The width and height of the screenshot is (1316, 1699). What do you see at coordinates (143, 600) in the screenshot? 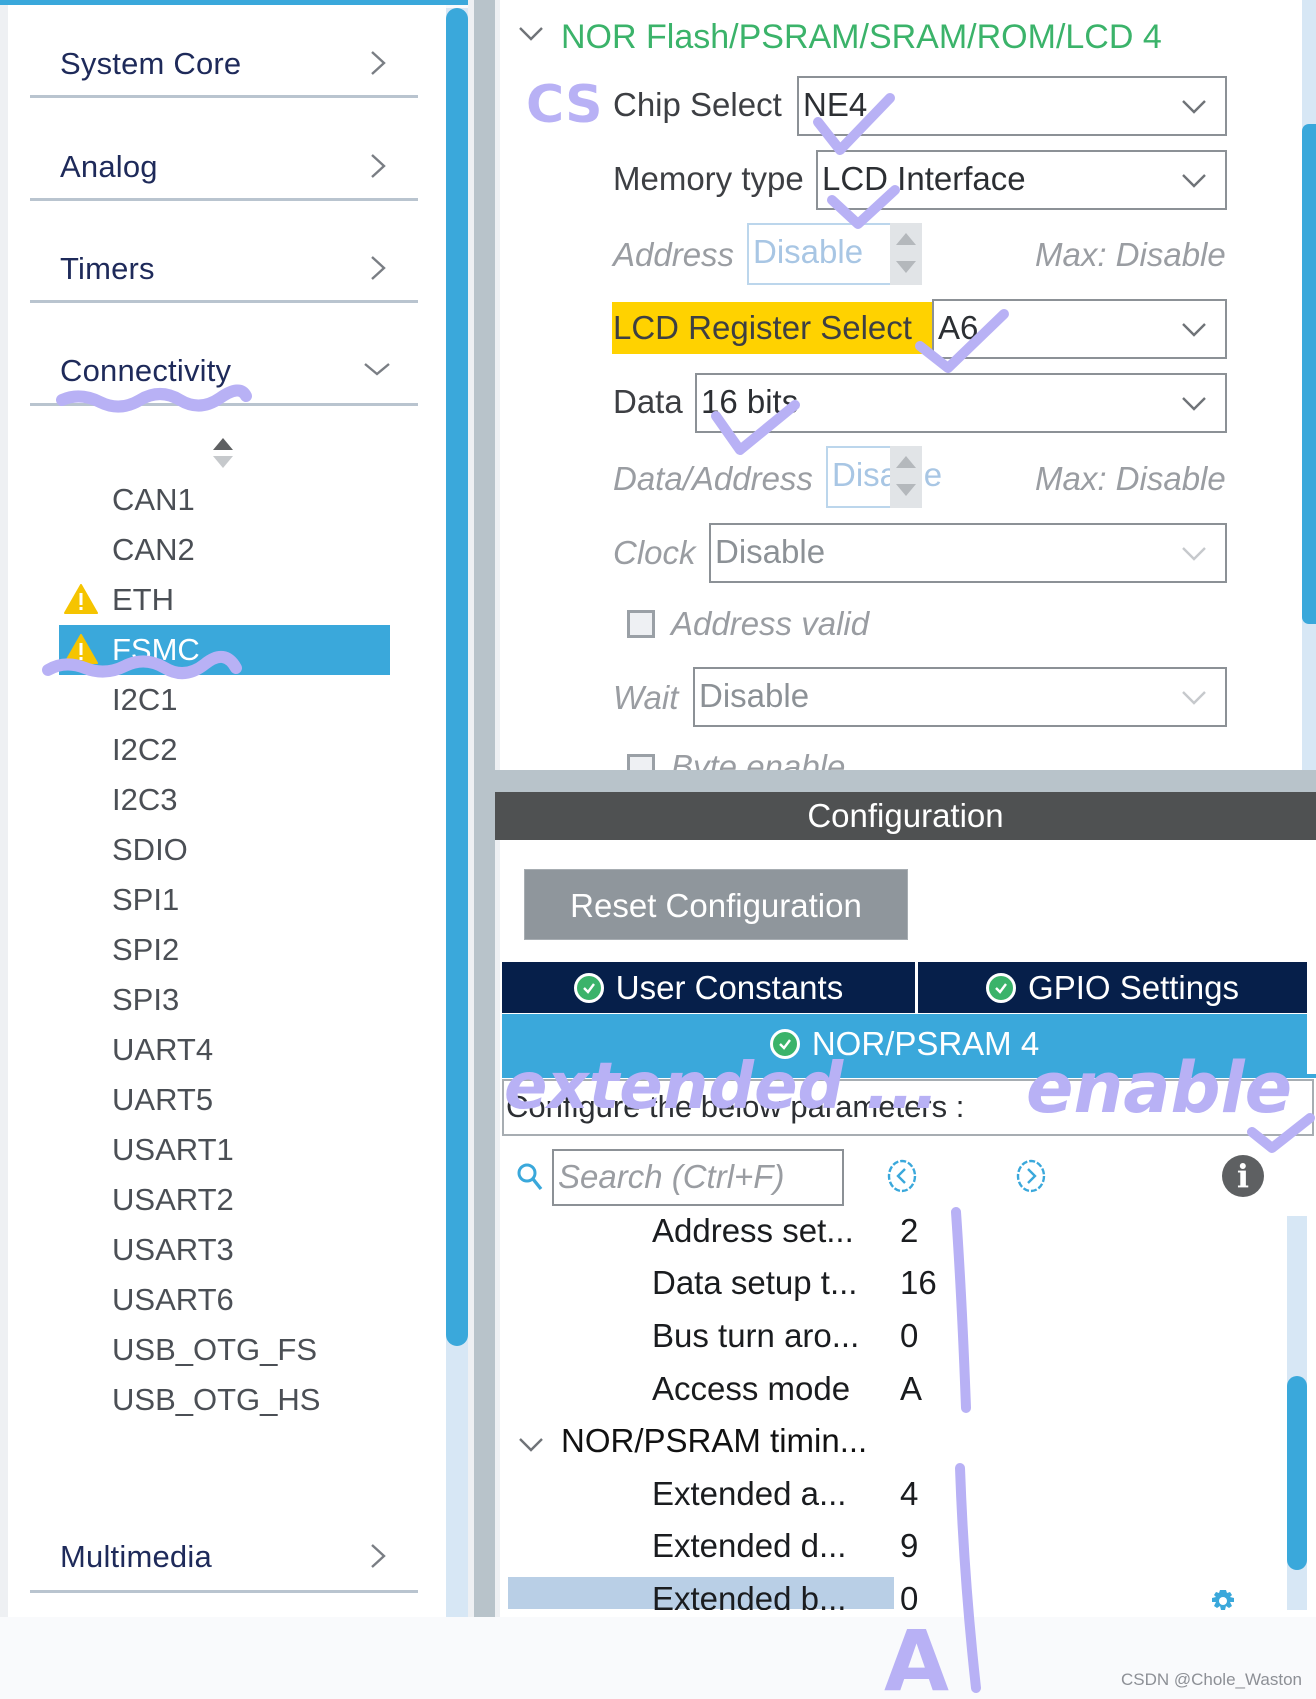
I see `list-item-eth: ETH` at bounding box center [143, 600].